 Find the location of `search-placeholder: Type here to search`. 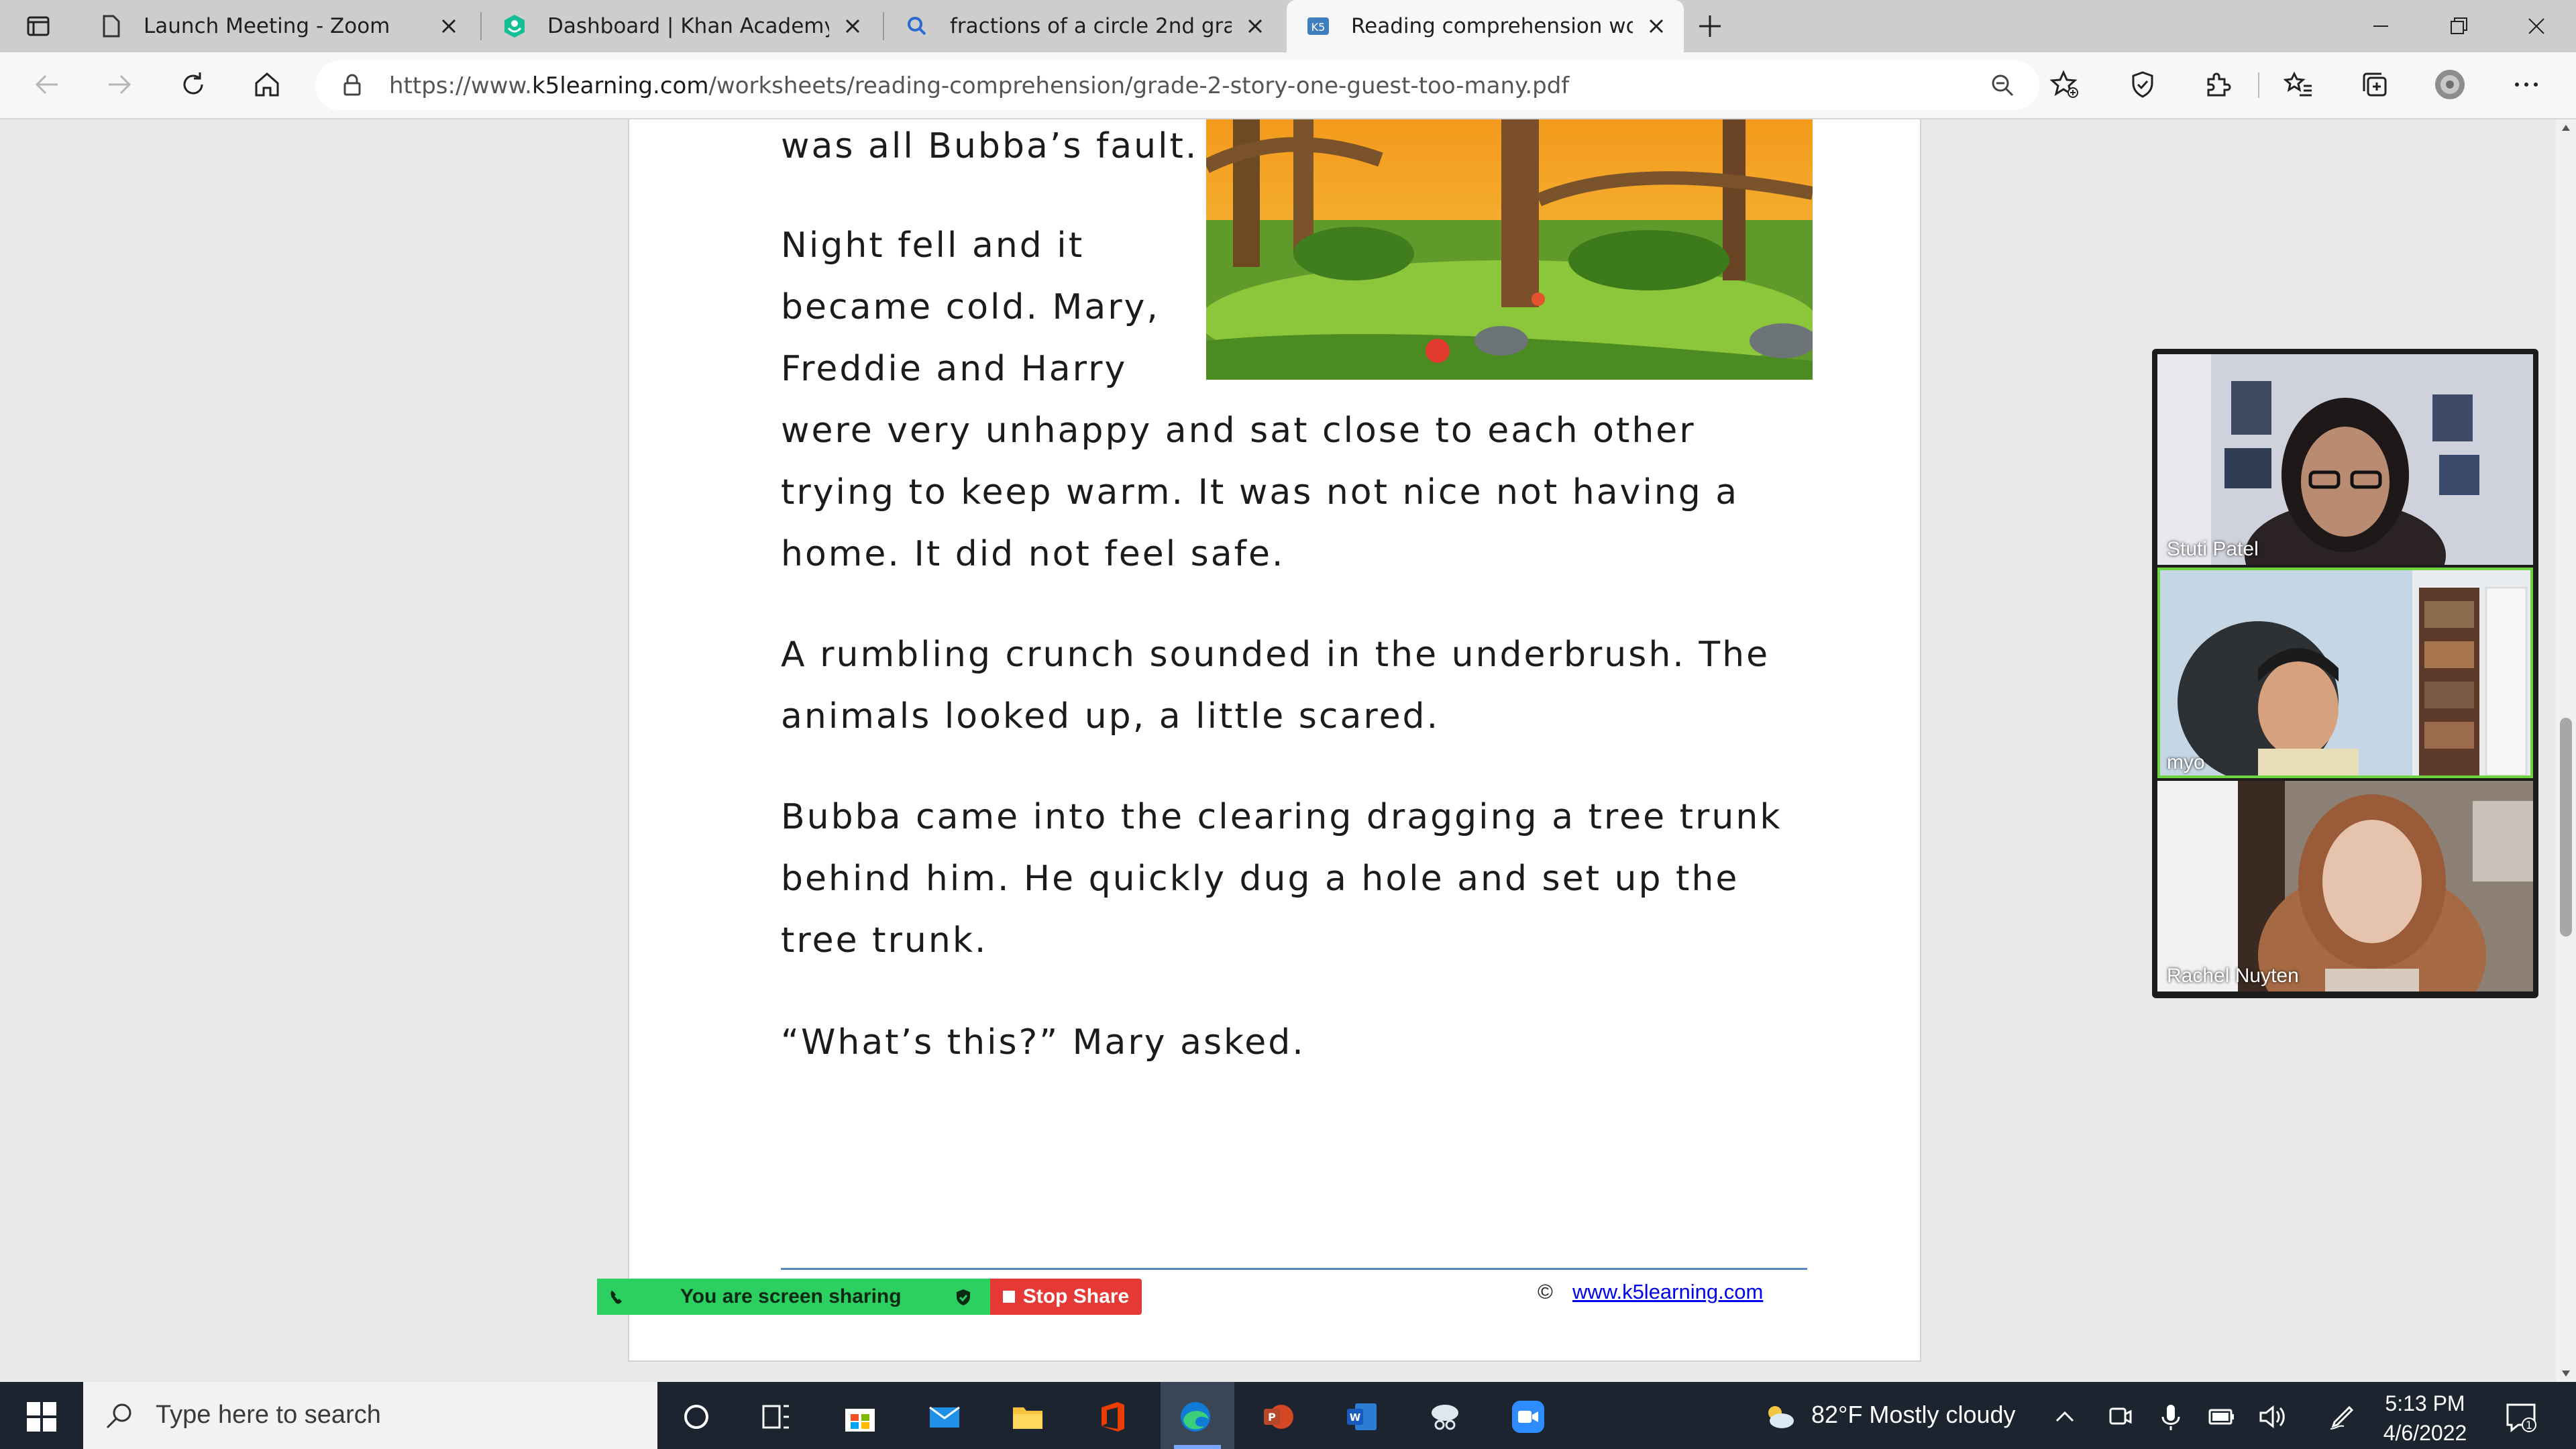

search-placeholder: Type here to search is located at coordinates (268, 1415).